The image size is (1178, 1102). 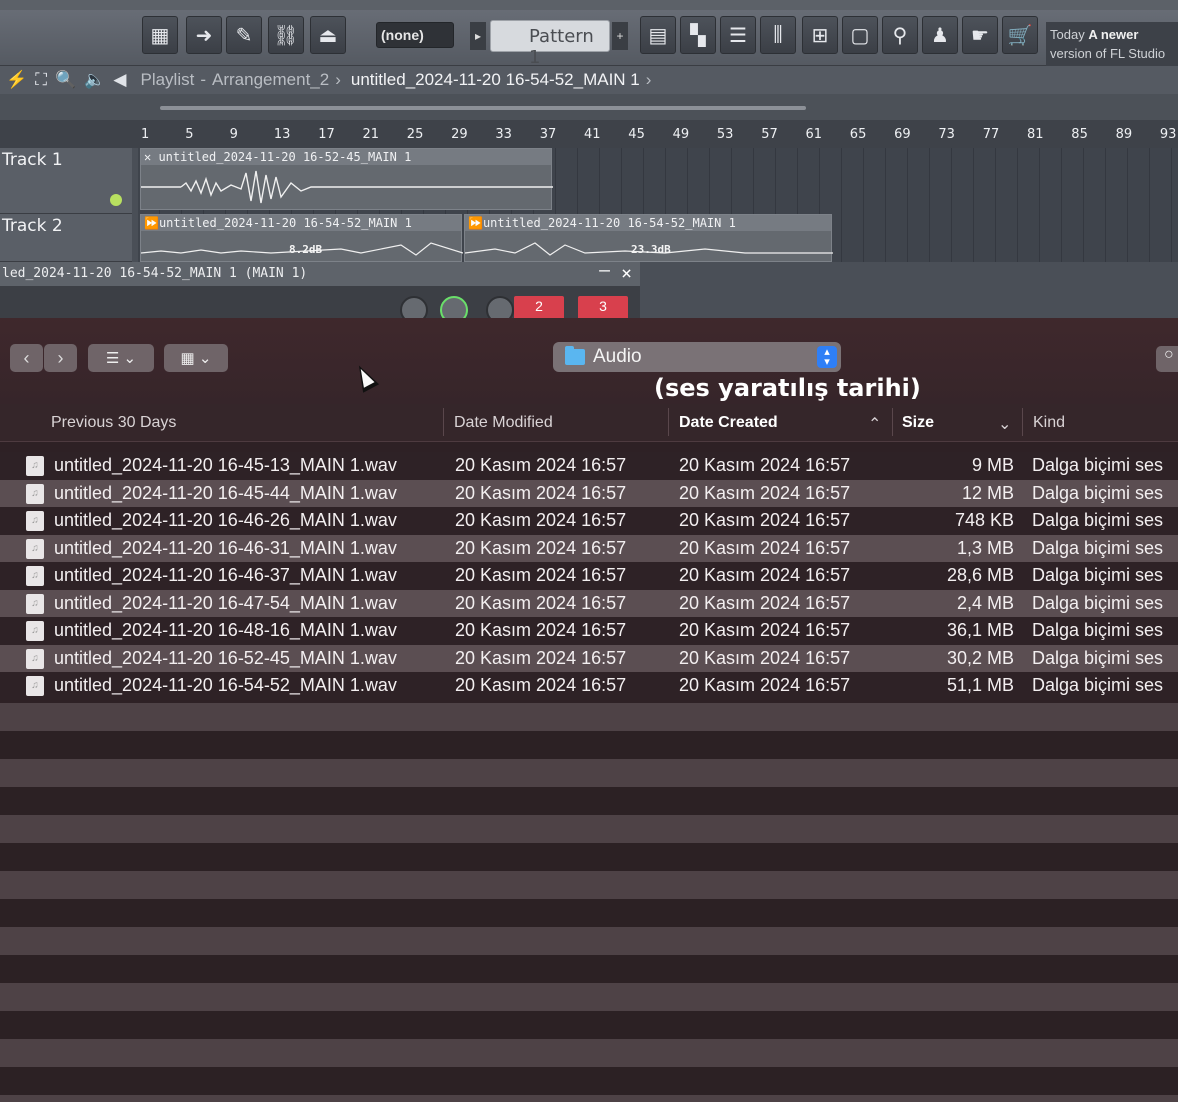 I want to click on ruler-number: 49, so click(x=681, y=134).